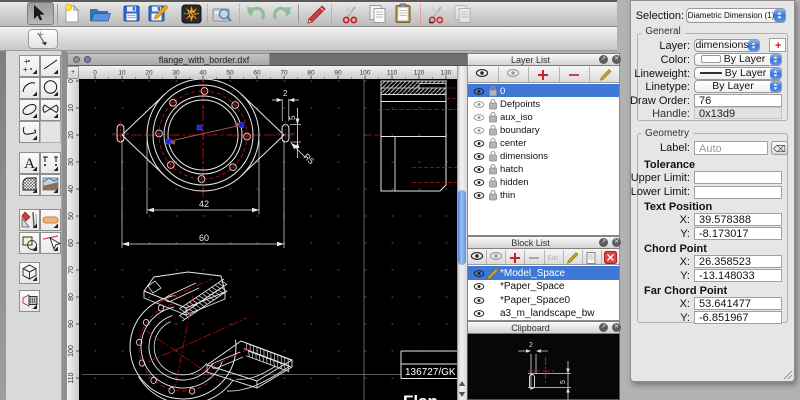  Describe the element at coordinates (446, 73) in the screenshot. I see `svg-text: 130` at that location.